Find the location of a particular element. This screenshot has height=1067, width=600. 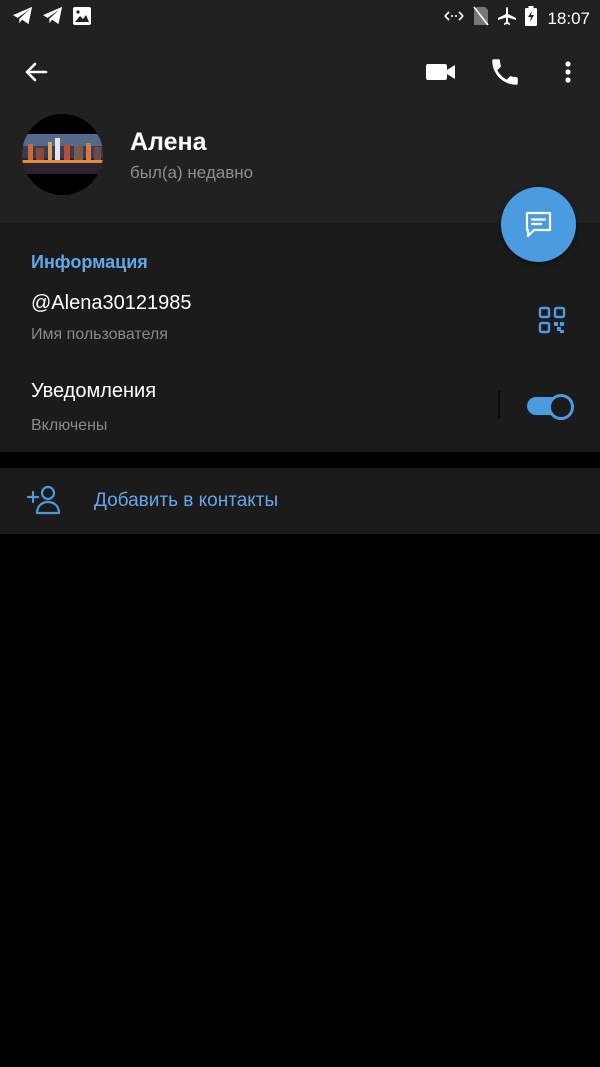

video-call-button is located at coordinates (441, 72).